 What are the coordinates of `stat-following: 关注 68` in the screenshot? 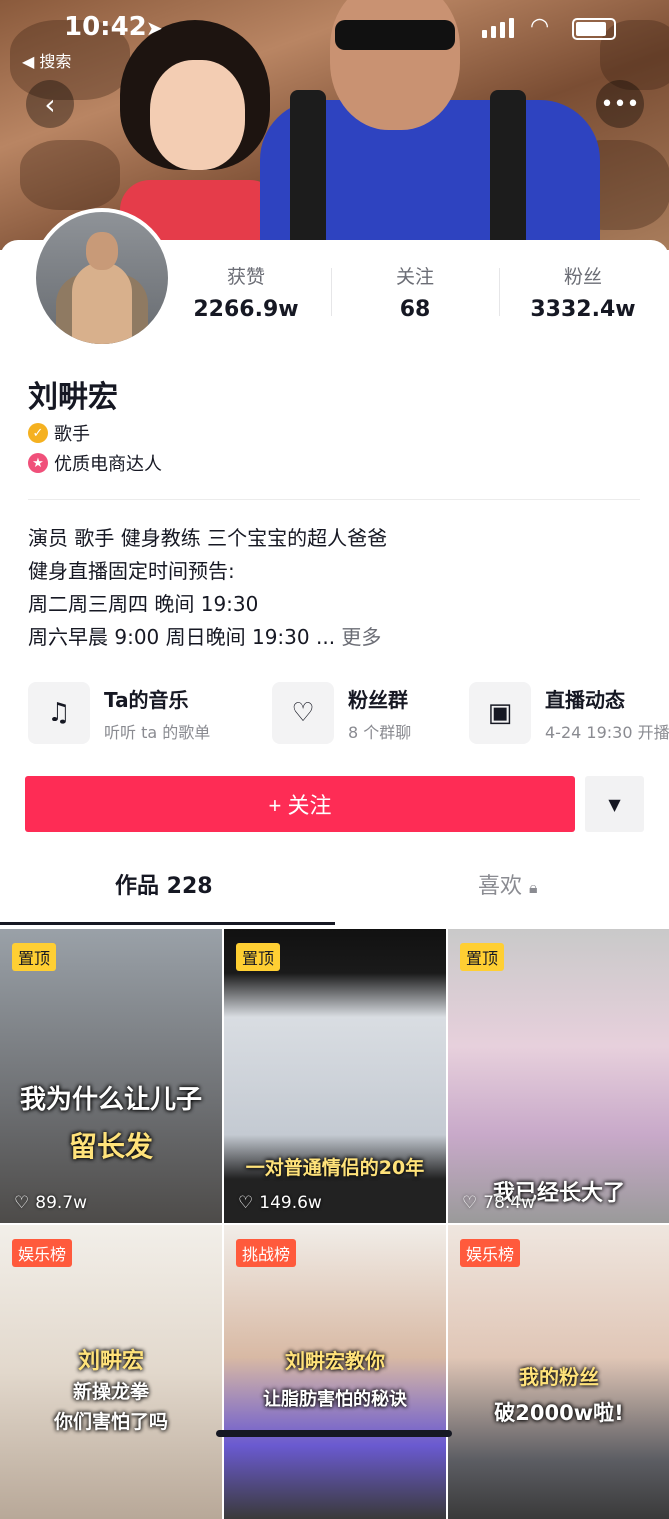 It's located at (415, 292).